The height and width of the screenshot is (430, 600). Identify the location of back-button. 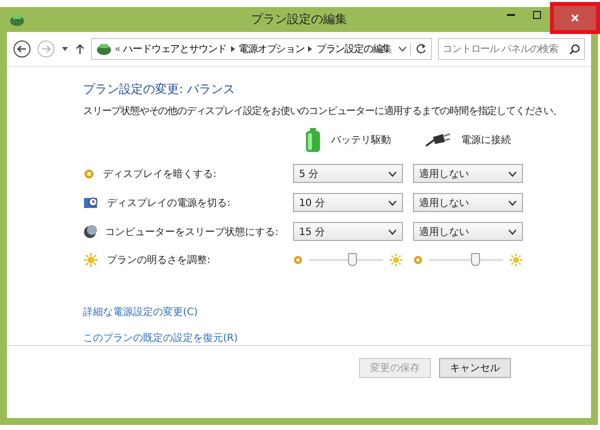
(22, 49).